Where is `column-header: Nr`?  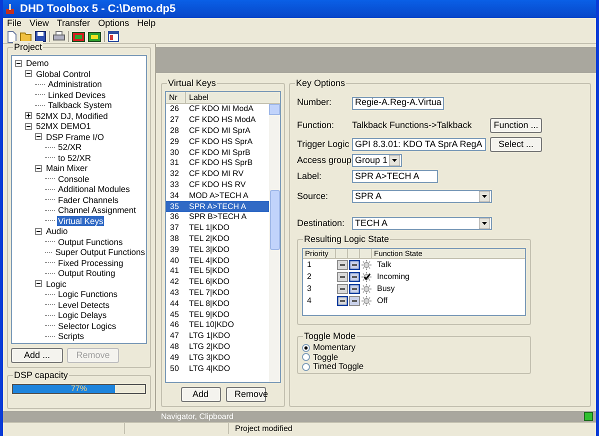
column-header: Nr is located at coordinates (176, 97).